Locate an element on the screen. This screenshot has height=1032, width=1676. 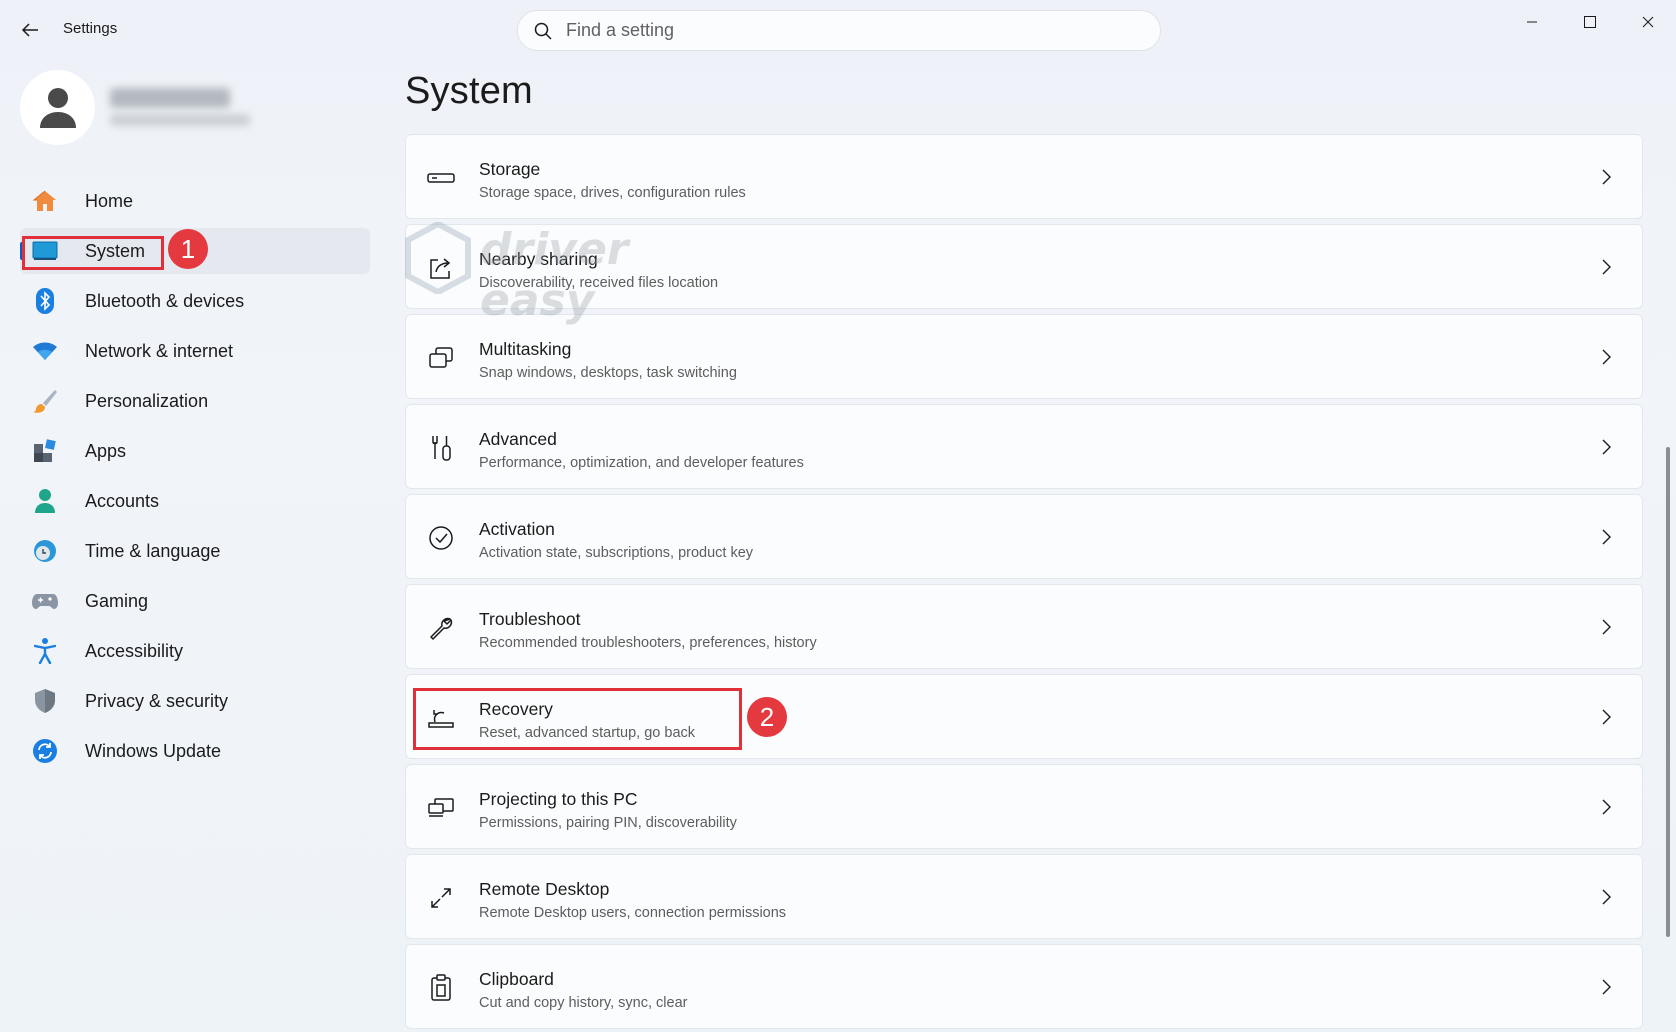
sidebar-item-time-language: Time & language is located at coordinates (195, 551).